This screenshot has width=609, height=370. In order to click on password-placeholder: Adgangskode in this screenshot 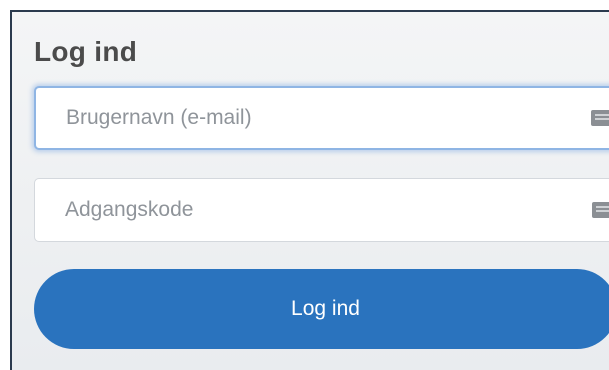, I will do `click(129, 209)`.